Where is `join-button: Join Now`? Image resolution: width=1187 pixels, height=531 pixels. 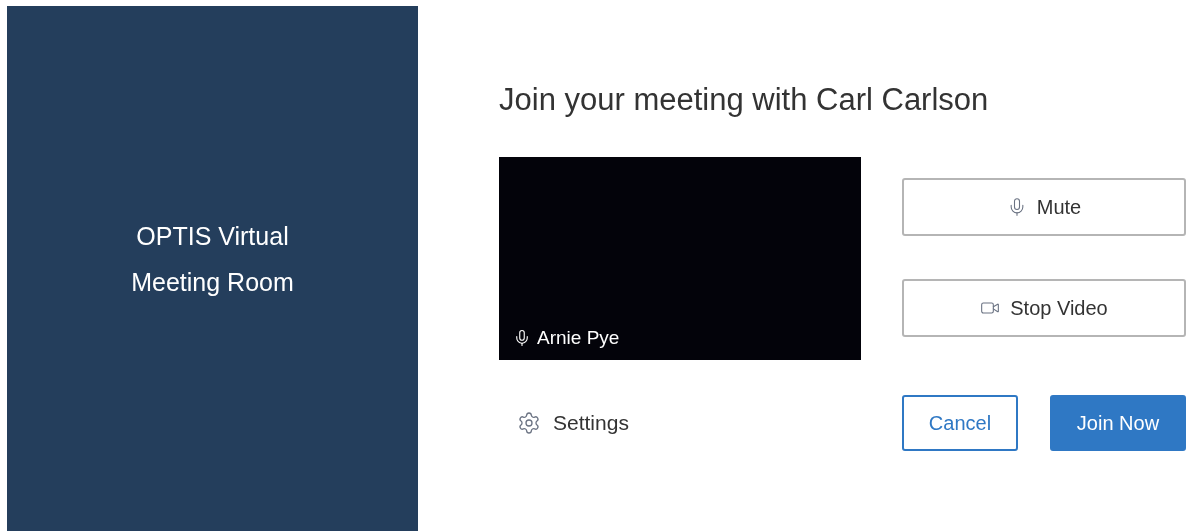 join-button: Join Now is located at coordinates (1118, 423).